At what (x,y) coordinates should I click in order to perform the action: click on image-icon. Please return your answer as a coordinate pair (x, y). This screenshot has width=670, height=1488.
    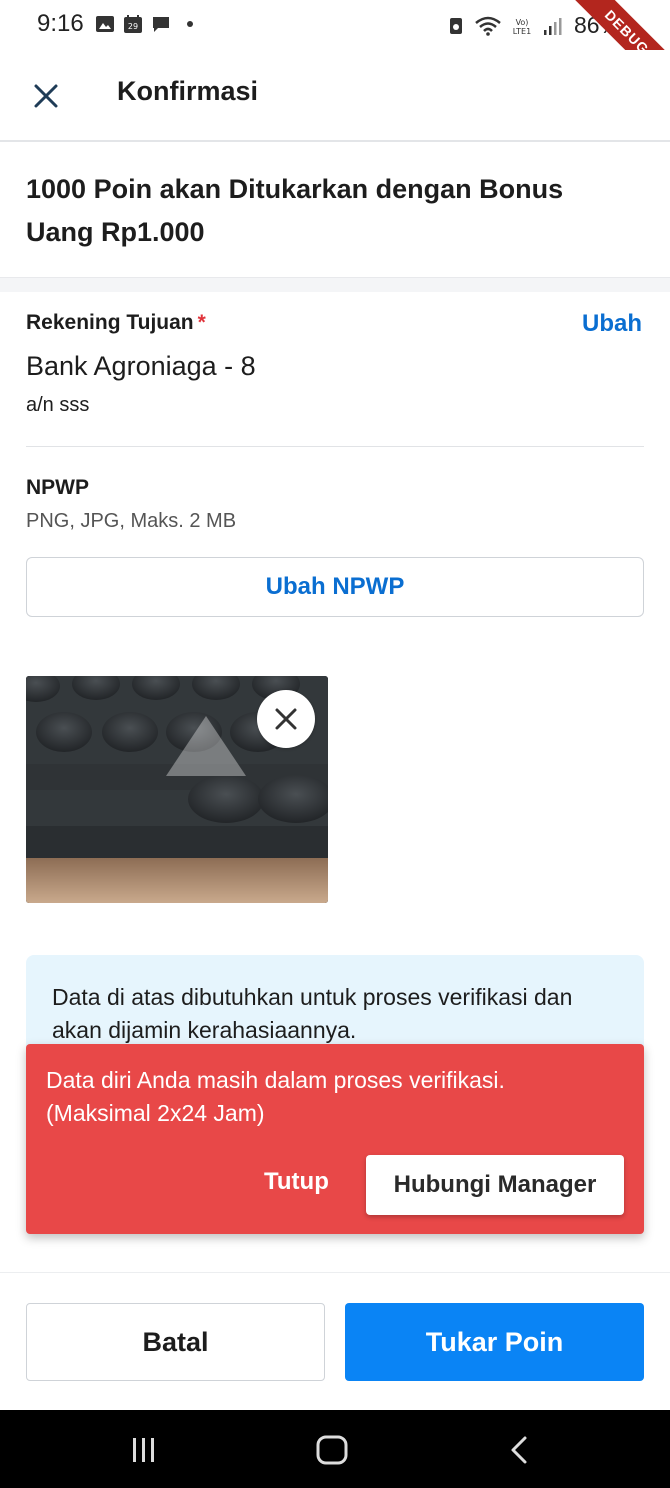
    Looking at the image, I should click on (105, 24).